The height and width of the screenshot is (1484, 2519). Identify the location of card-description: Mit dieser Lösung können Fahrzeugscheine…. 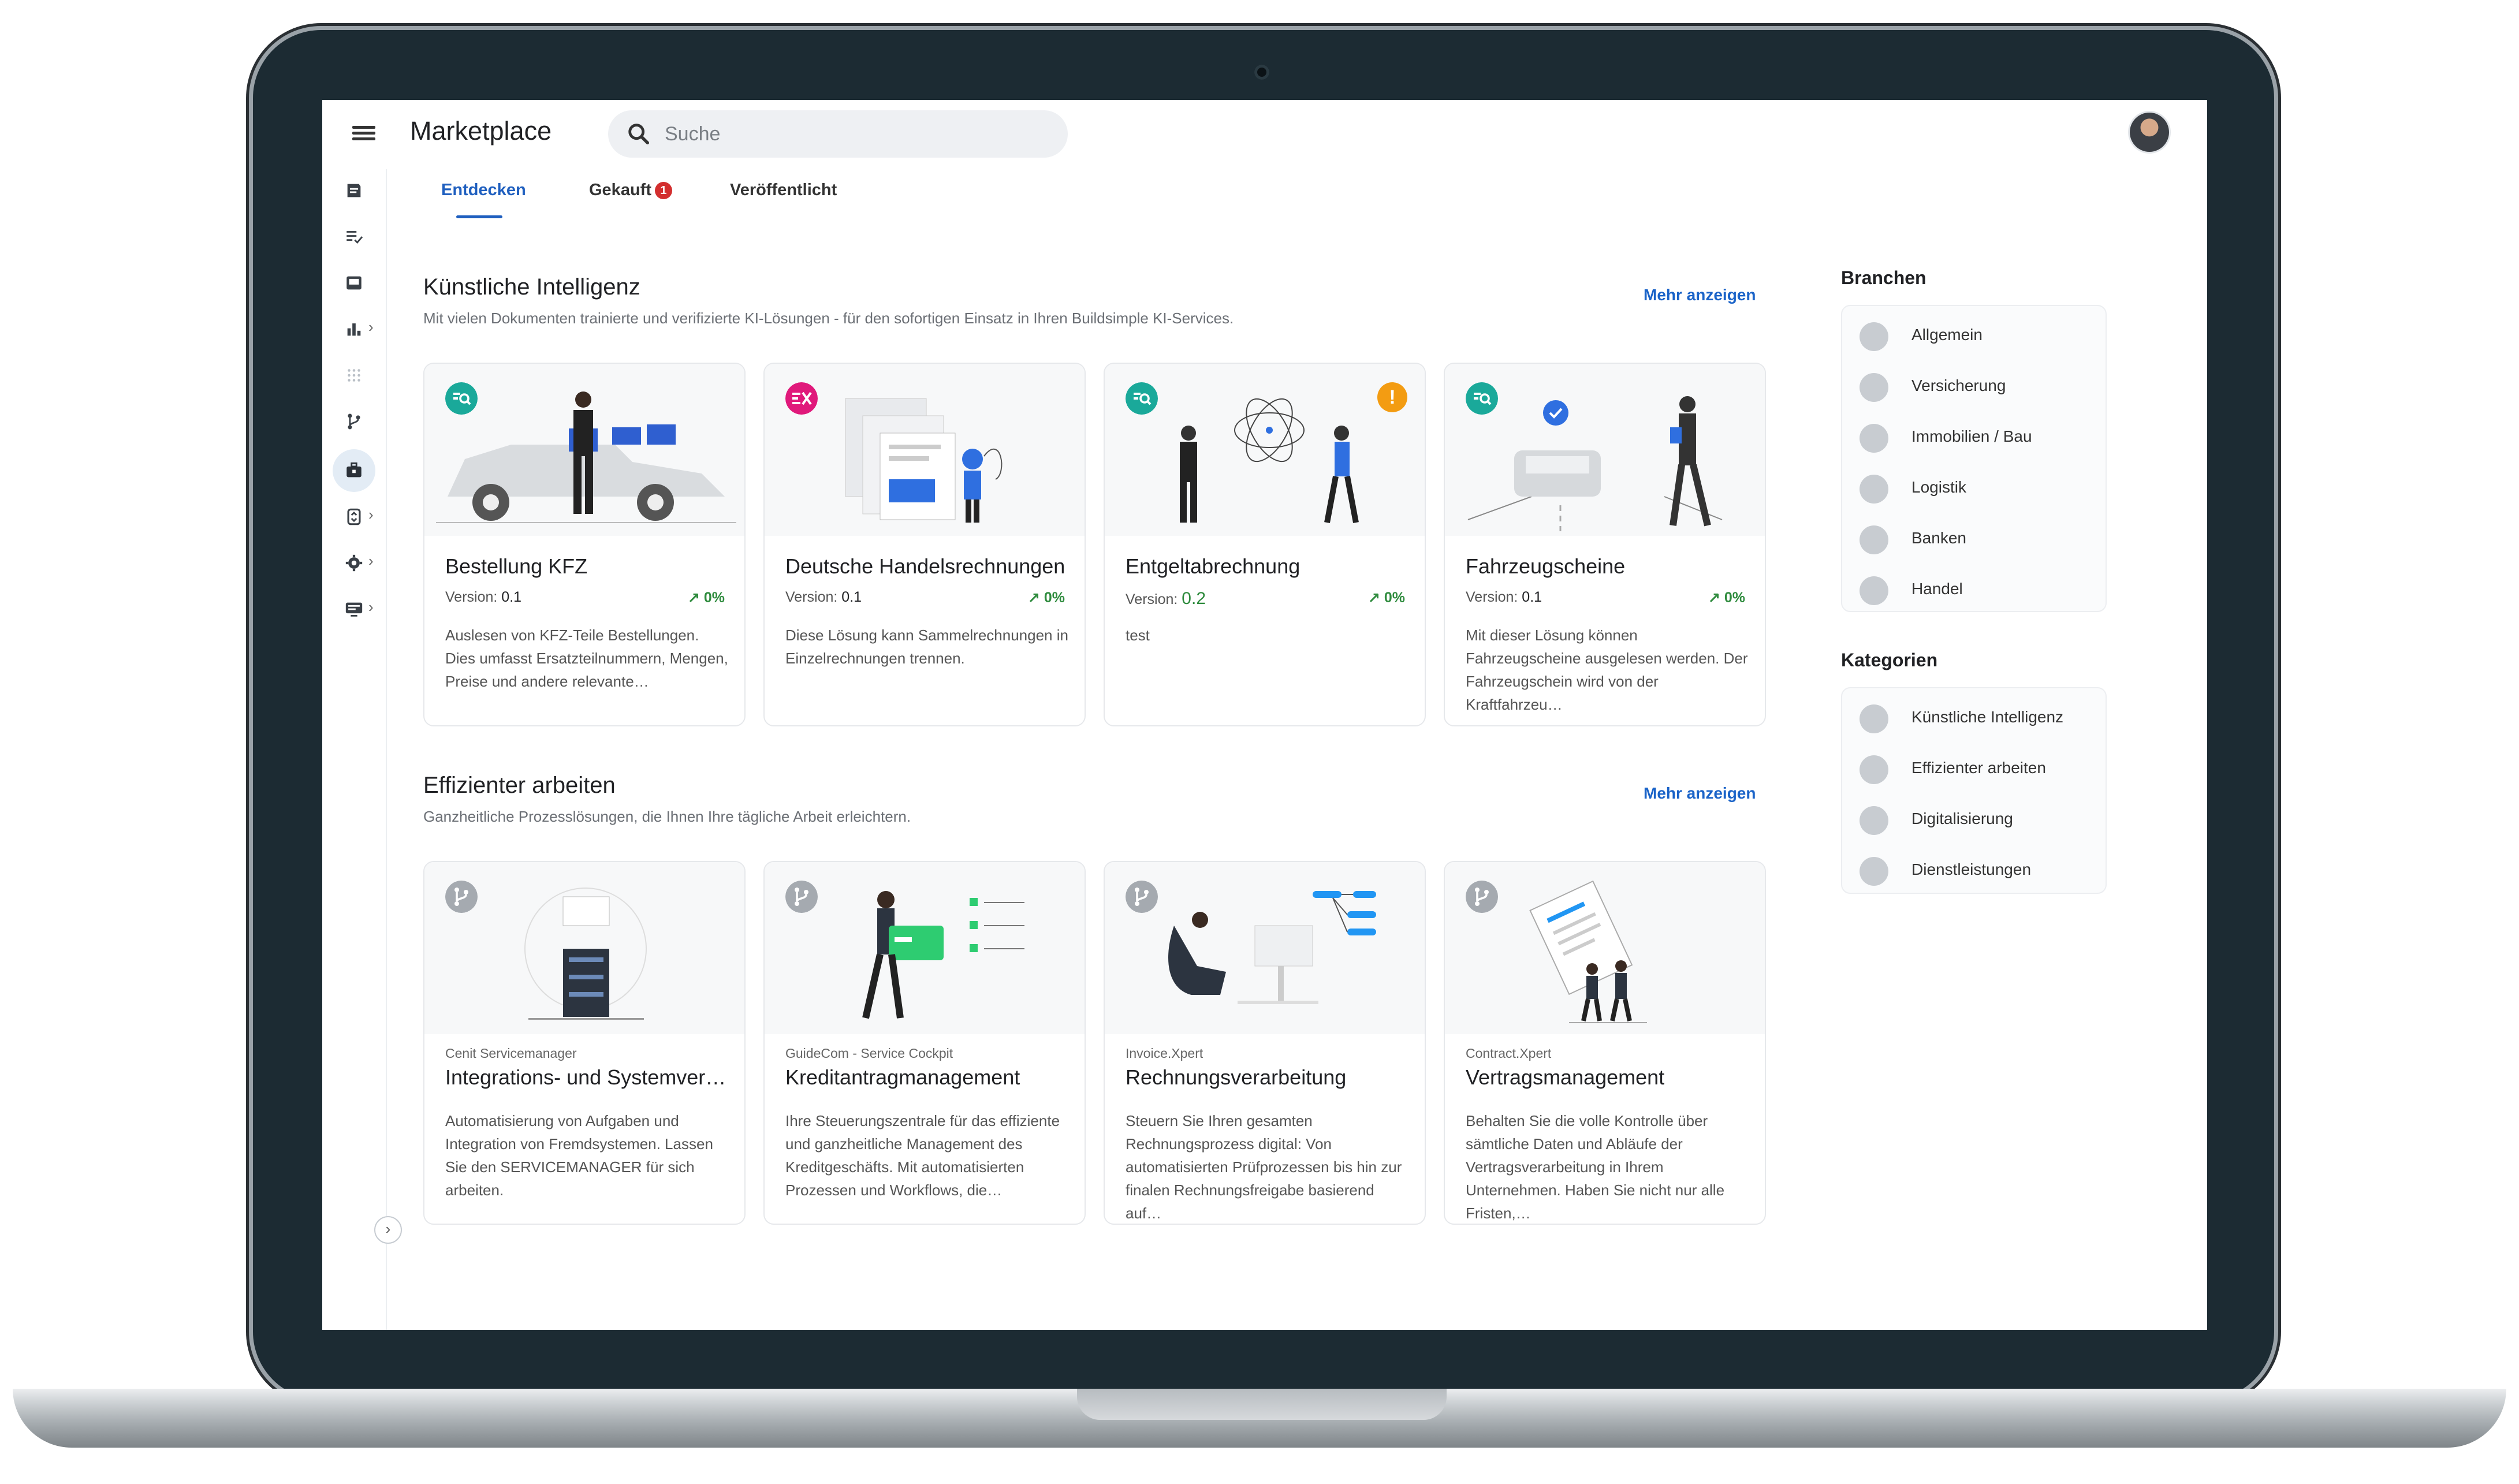
(1607, 670).